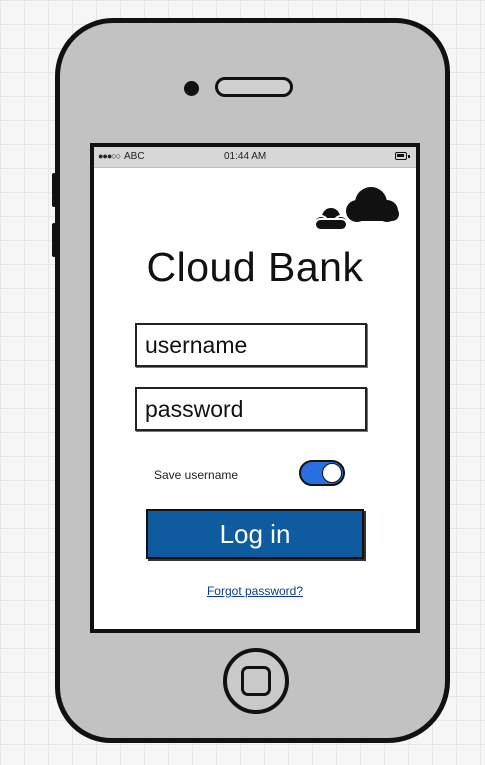 The image size is (485, 765). What do you see at coordinates (255, 267) in the screenshot?
I see `app-title: Cloud Bank` at bounding box center [255, 267].